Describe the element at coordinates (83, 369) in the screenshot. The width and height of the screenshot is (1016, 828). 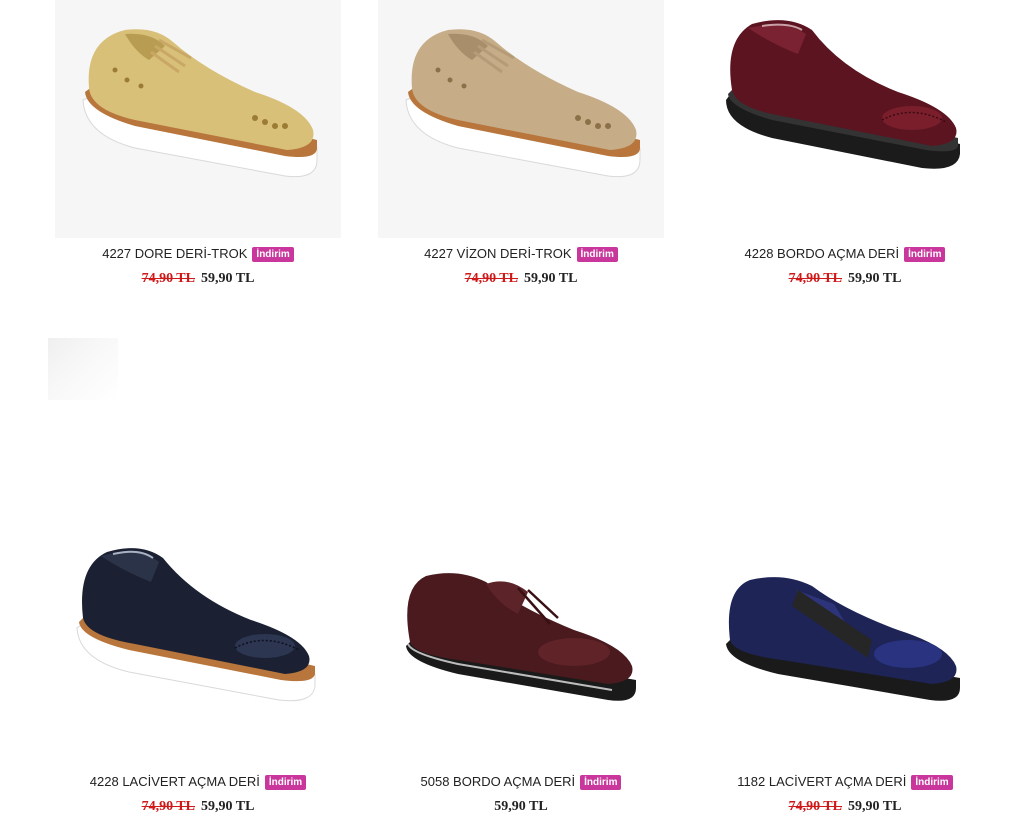
I see `image-placeholder` at that location.